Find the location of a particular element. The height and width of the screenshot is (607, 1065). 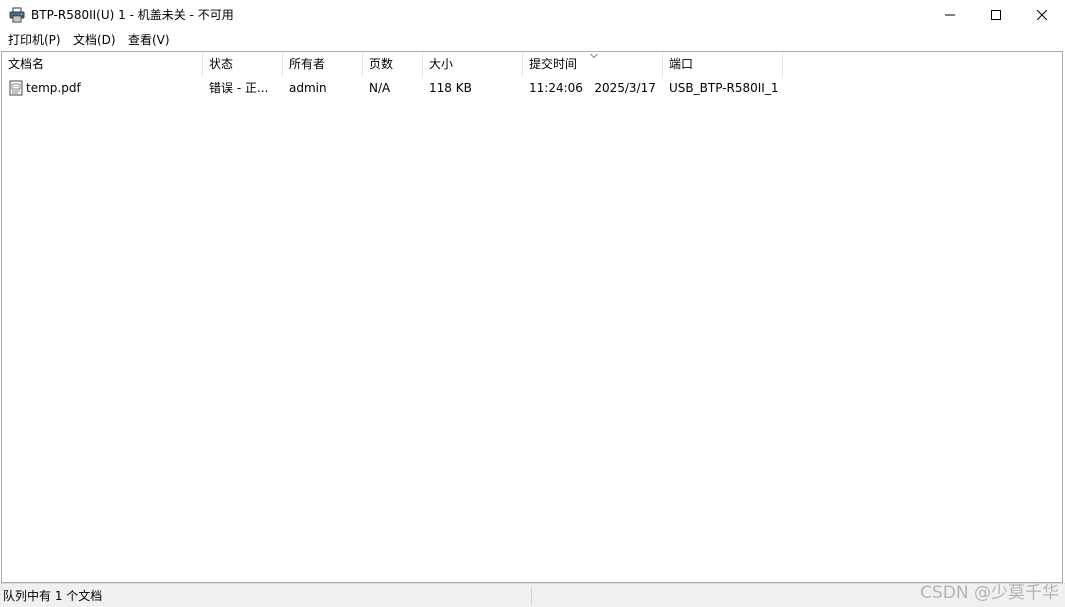

close-button is located at coordinates (1042, 15).